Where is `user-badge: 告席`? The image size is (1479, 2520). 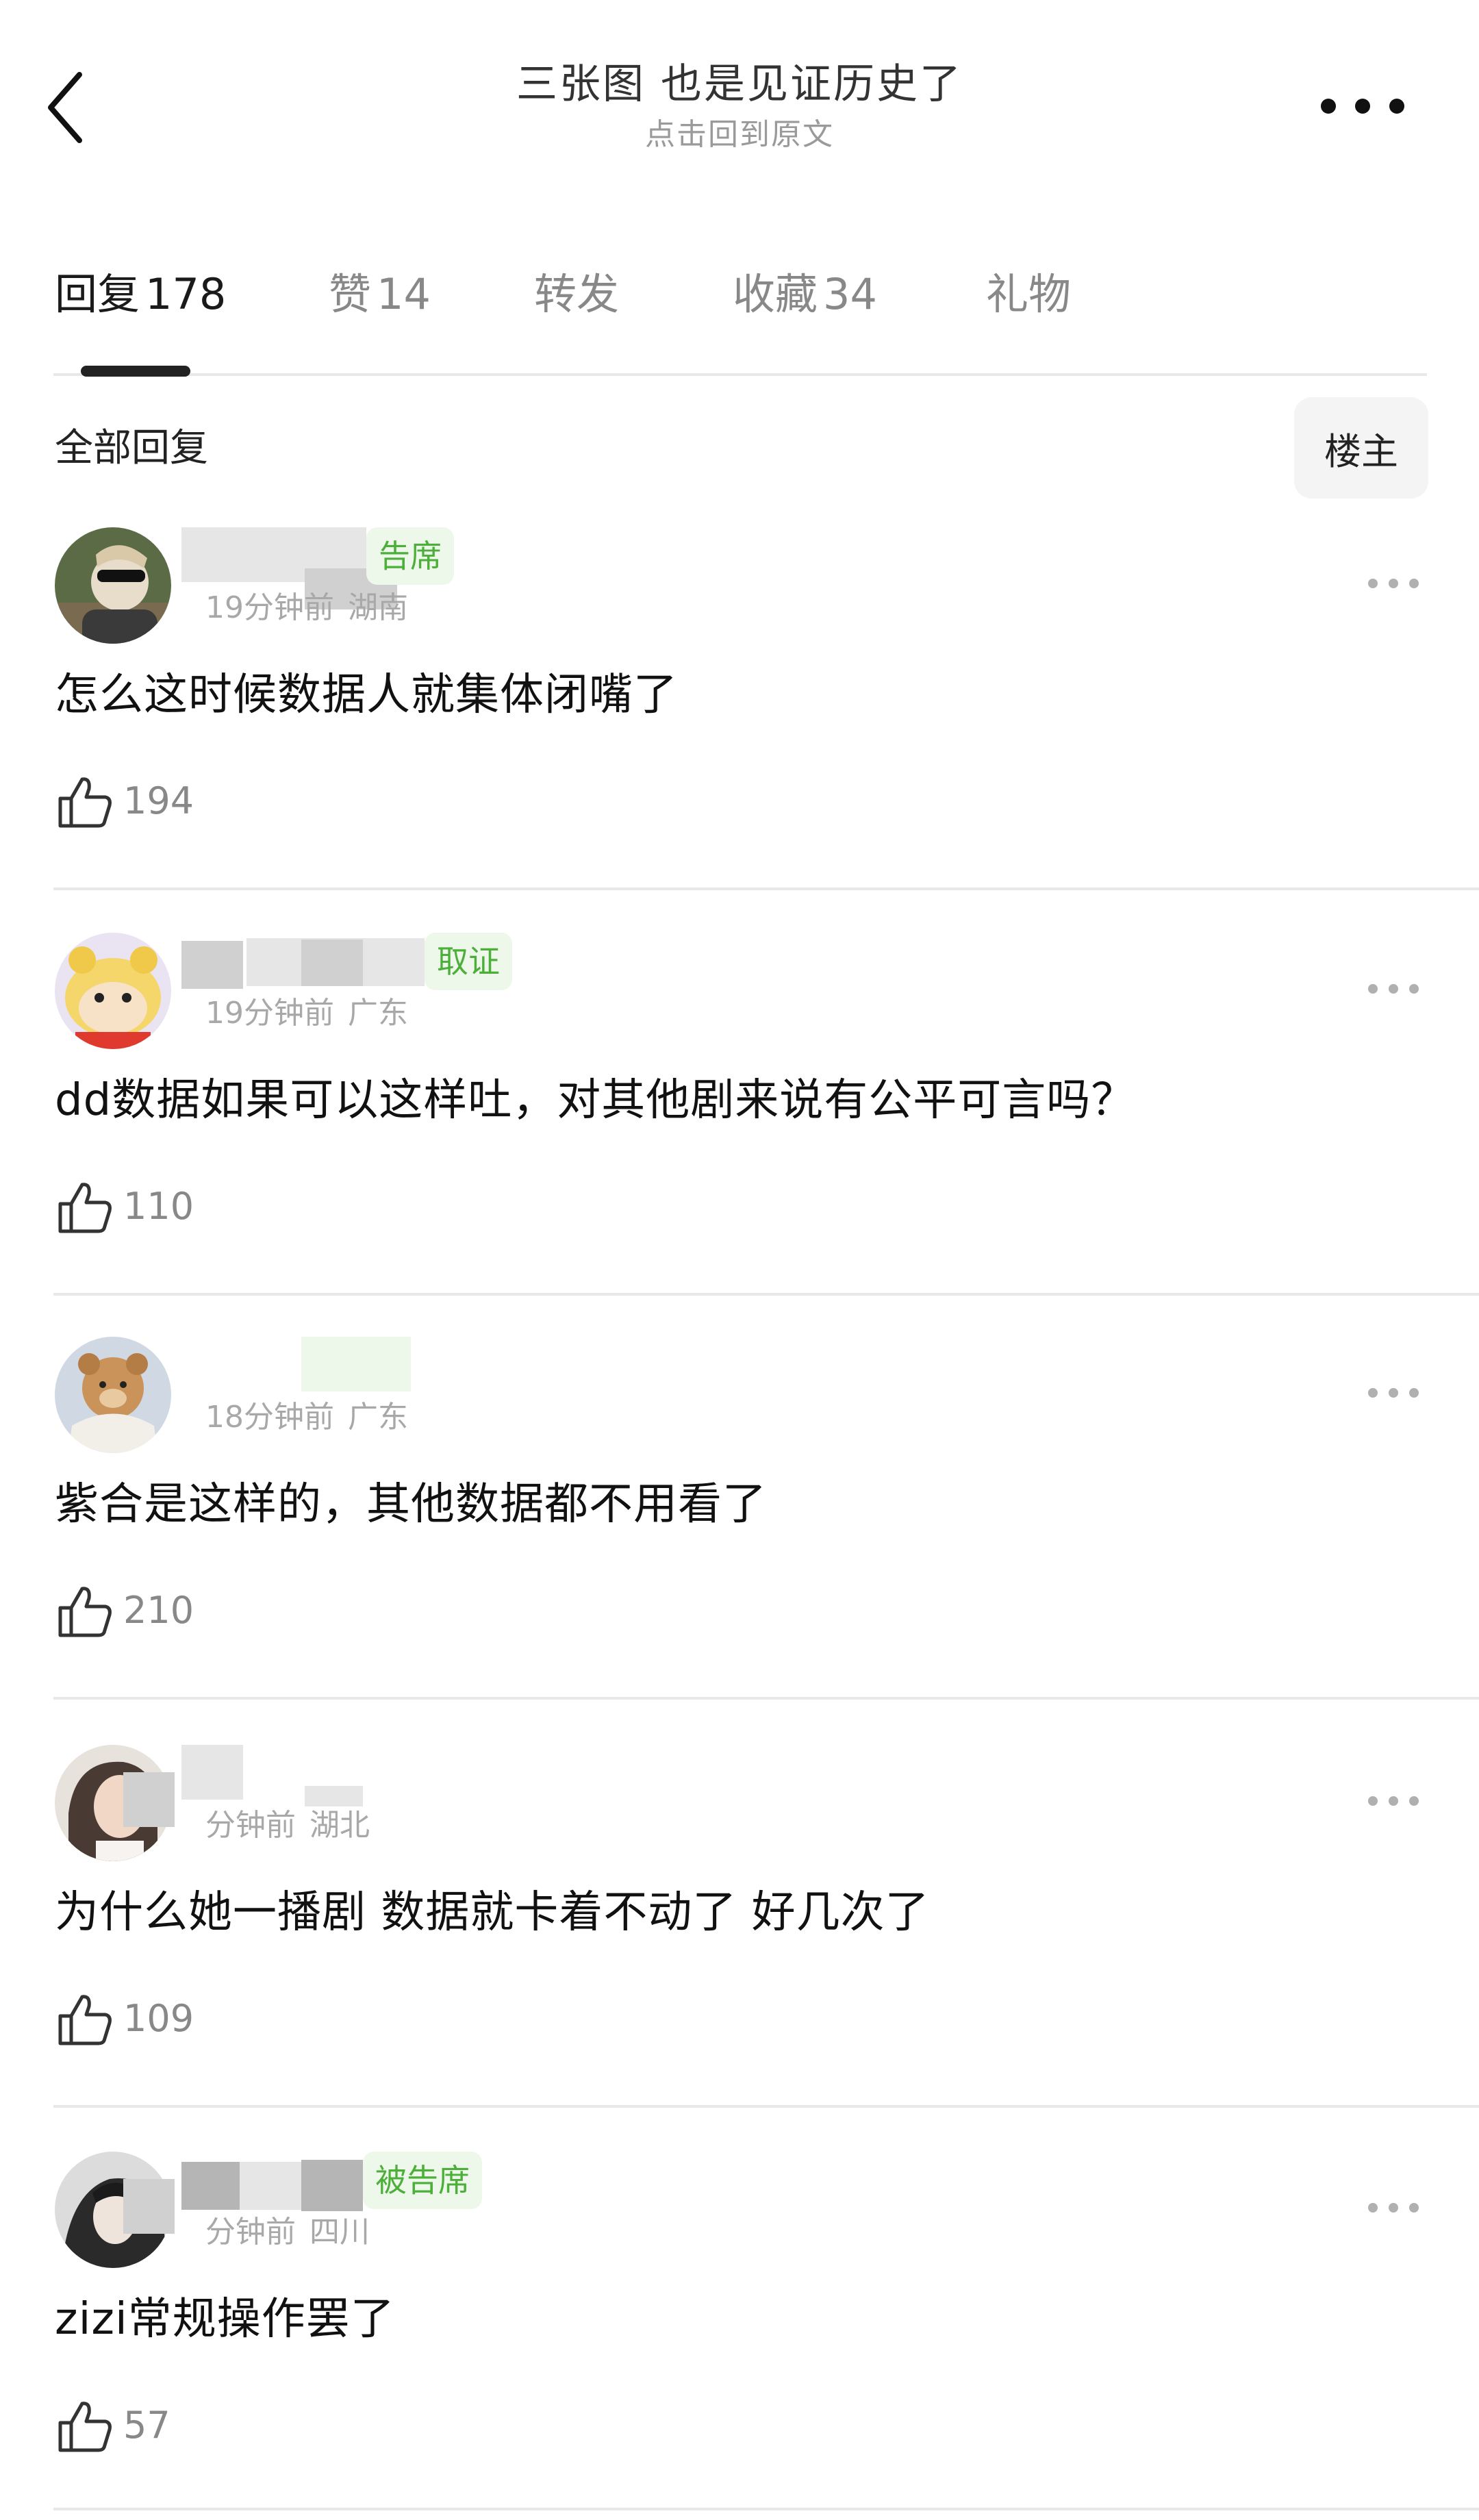 user-badge: 告席 is located at coordinates (410, 556).